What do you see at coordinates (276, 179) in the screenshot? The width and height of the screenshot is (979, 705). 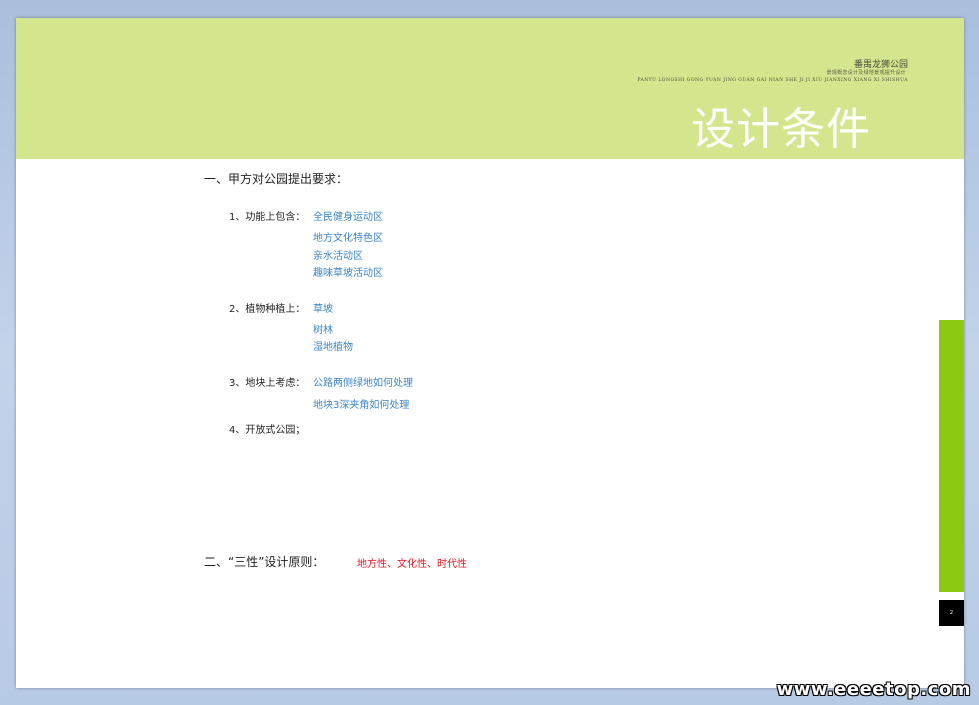 I see `section1-heading: 一、甲方对公园提出要求：` at bounding box center [276, 179].